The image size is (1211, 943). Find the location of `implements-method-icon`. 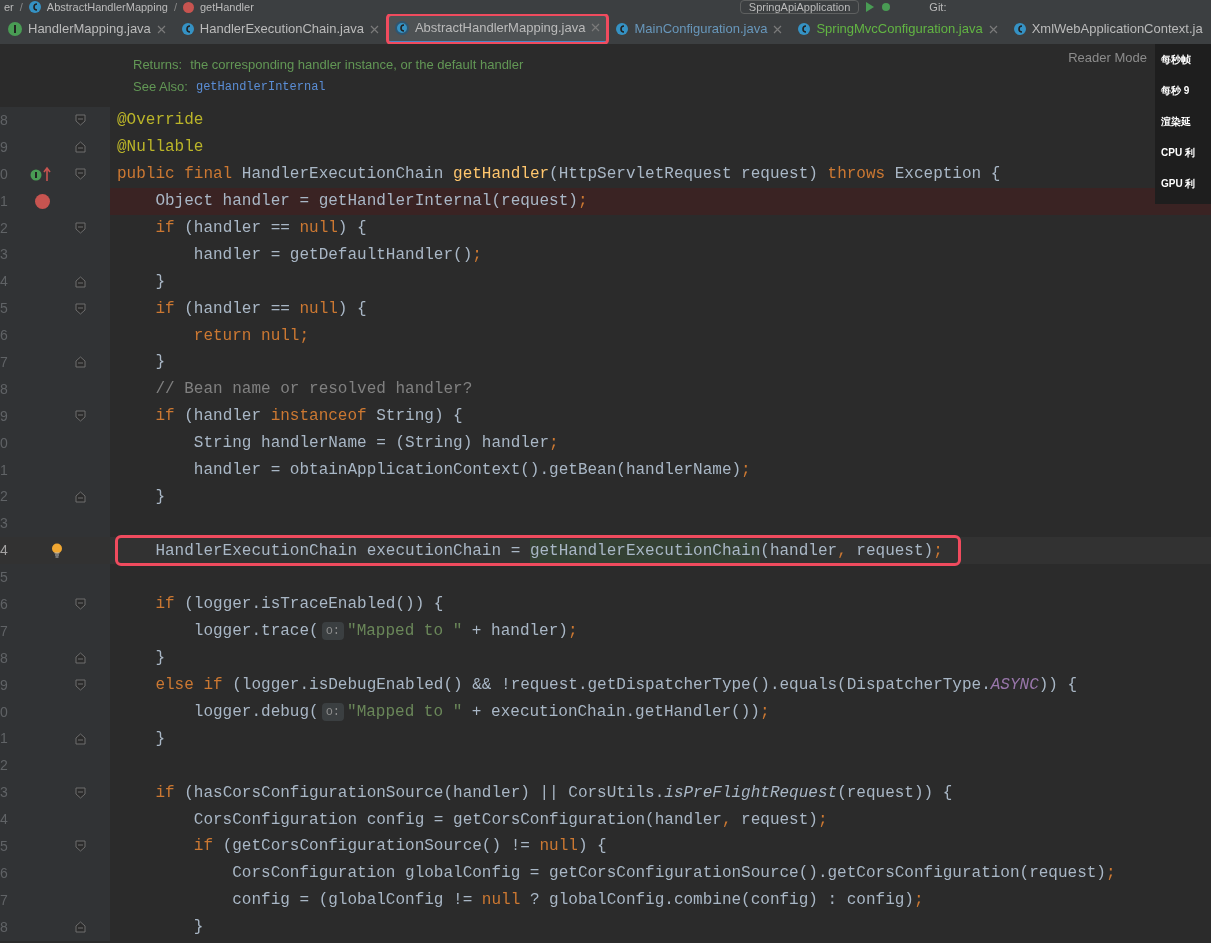

implements-method-icon is located at coordinates (42, 174).